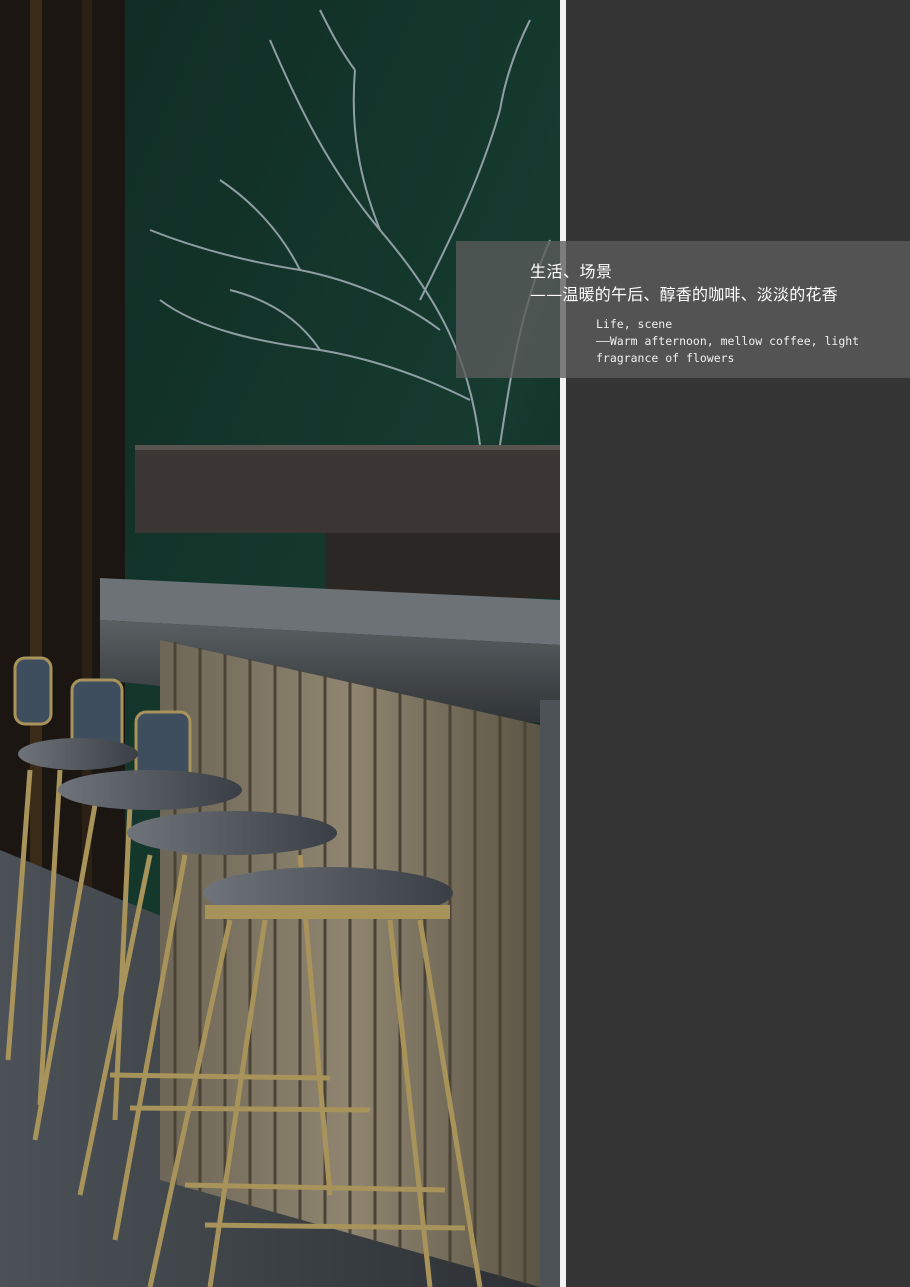  Describe the element at coordinates (571, 271) in the screenshot. I see `caption-cn-title: 生活、场景` at that location.